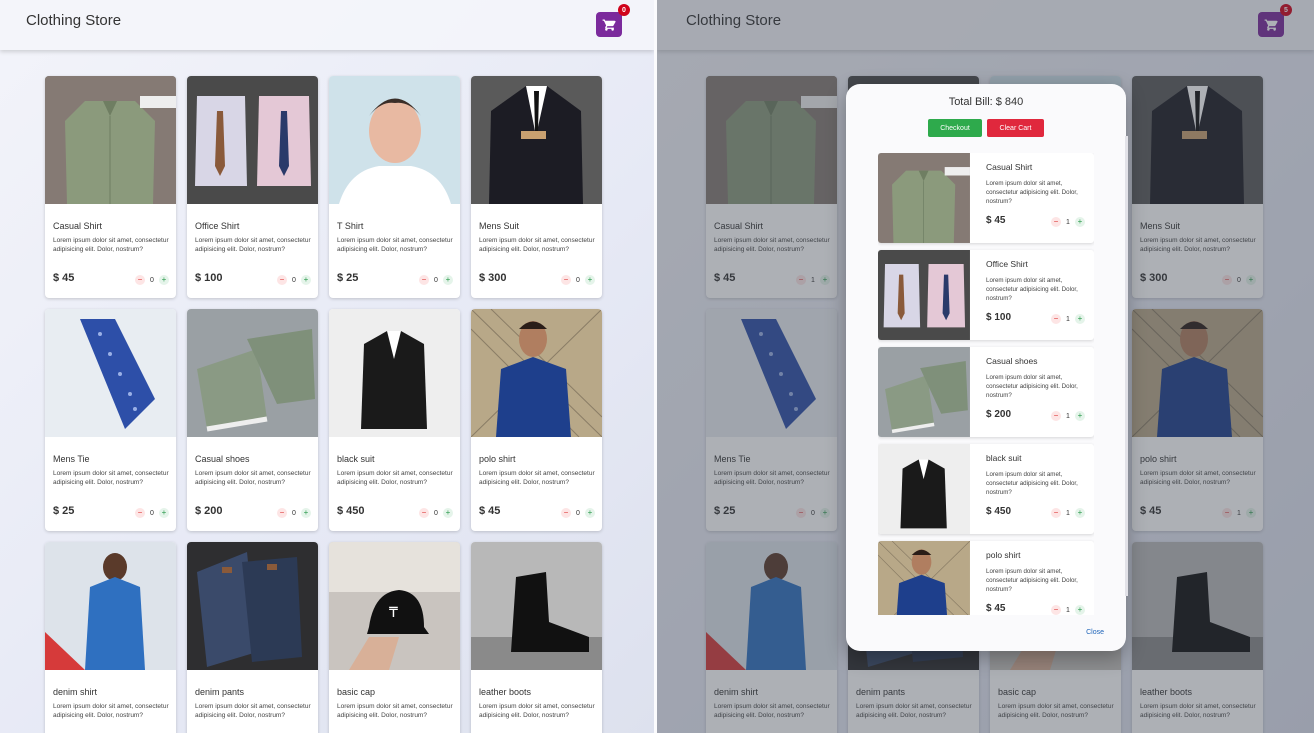 The image size is (1314, 733). I want to click on product-price: $ 45, so click(490, 511).